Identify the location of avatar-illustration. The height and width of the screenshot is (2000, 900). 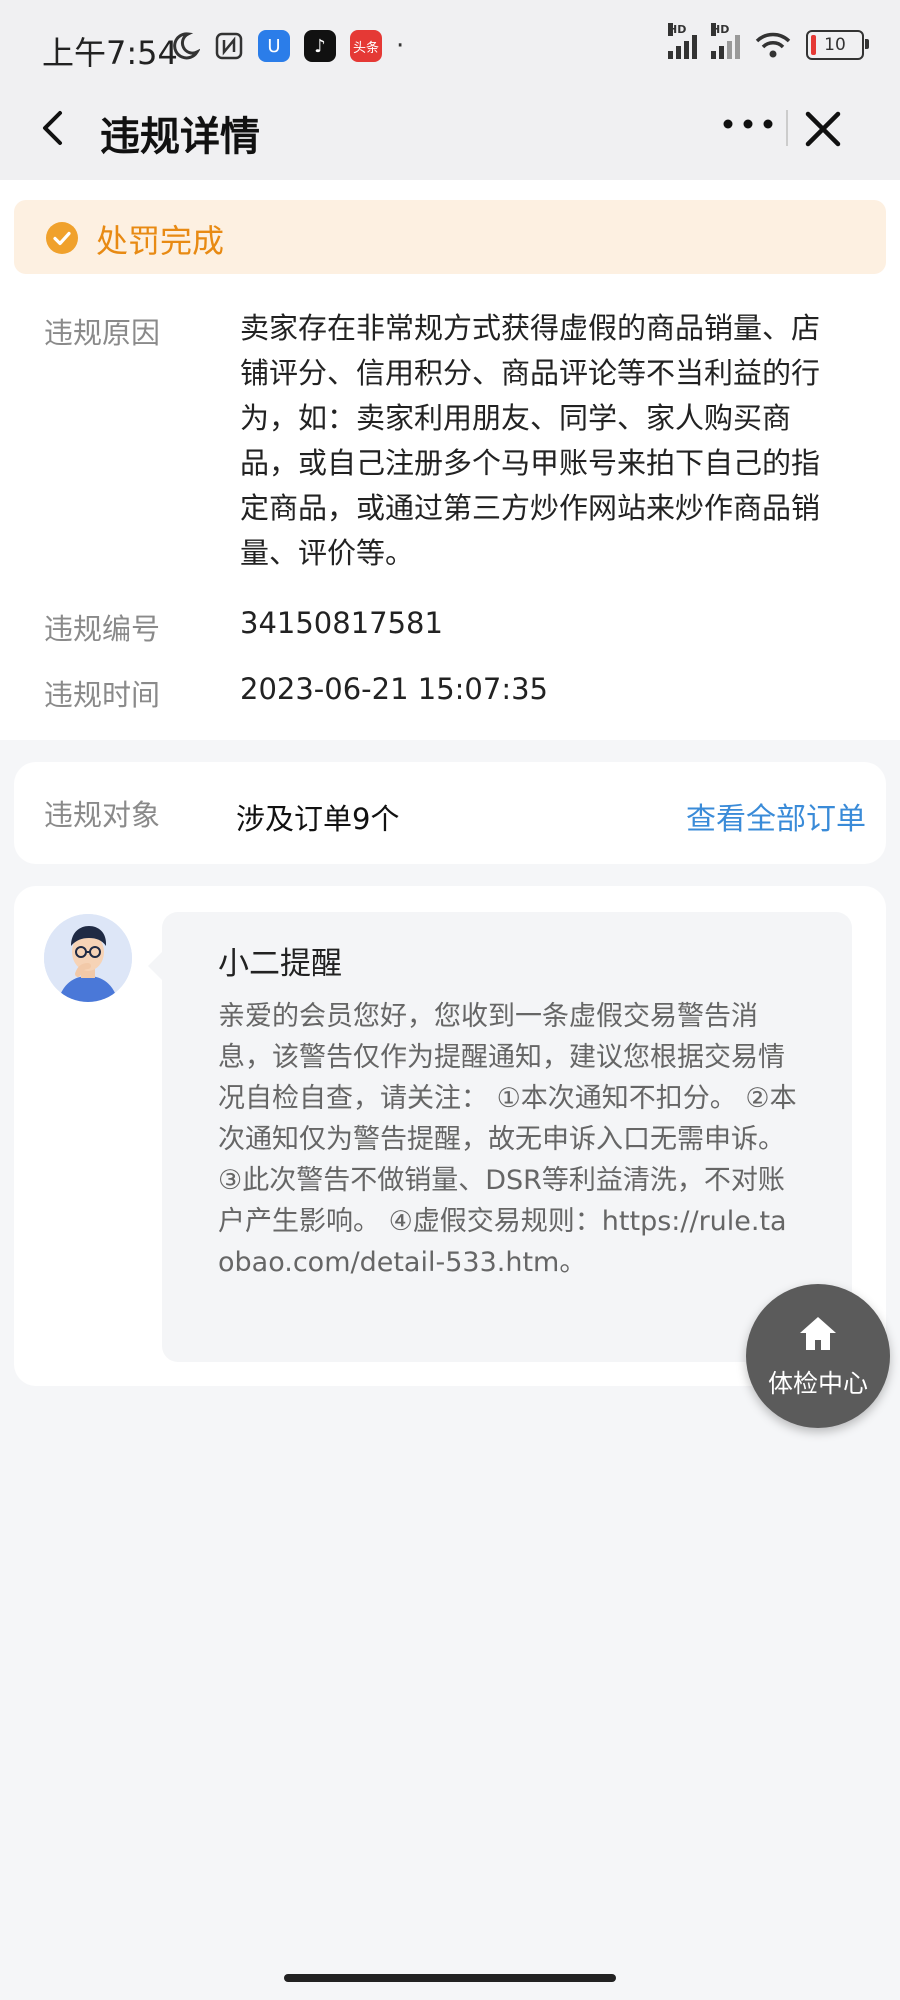
(88, 958).